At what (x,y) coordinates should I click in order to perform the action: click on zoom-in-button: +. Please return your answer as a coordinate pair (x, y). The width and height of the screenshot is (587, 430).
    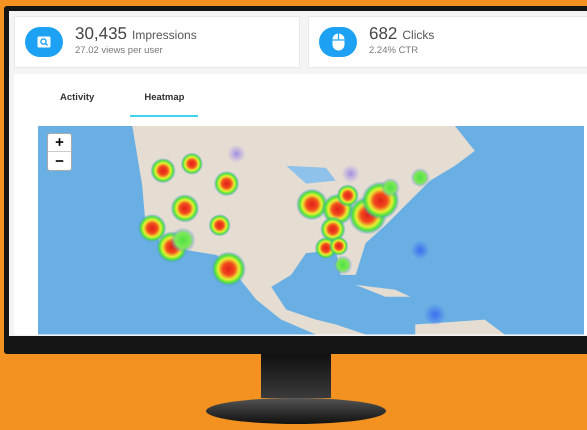
    Looking at the image, I should click on (59, 143).